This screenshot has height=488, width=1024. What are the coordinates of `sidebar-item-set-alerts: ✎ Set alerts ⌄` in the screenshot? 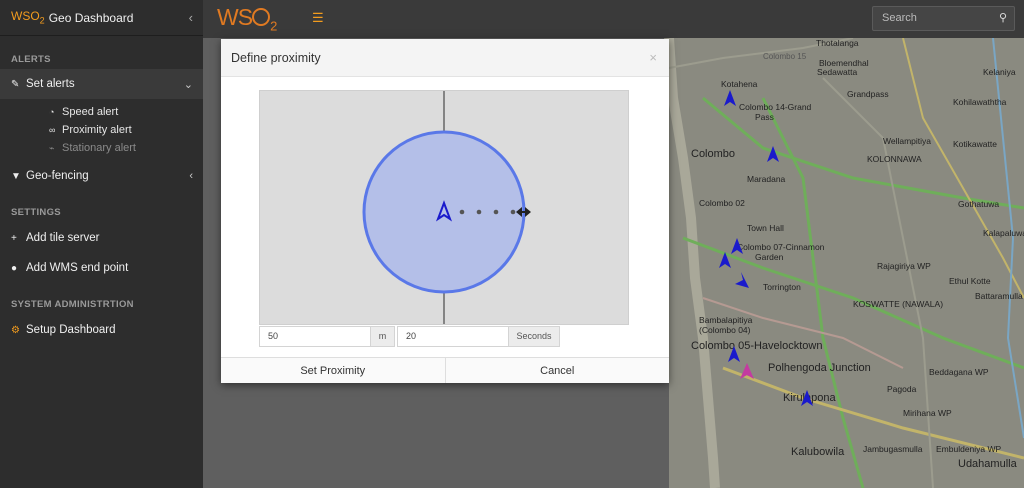 It's located at (101, 84).